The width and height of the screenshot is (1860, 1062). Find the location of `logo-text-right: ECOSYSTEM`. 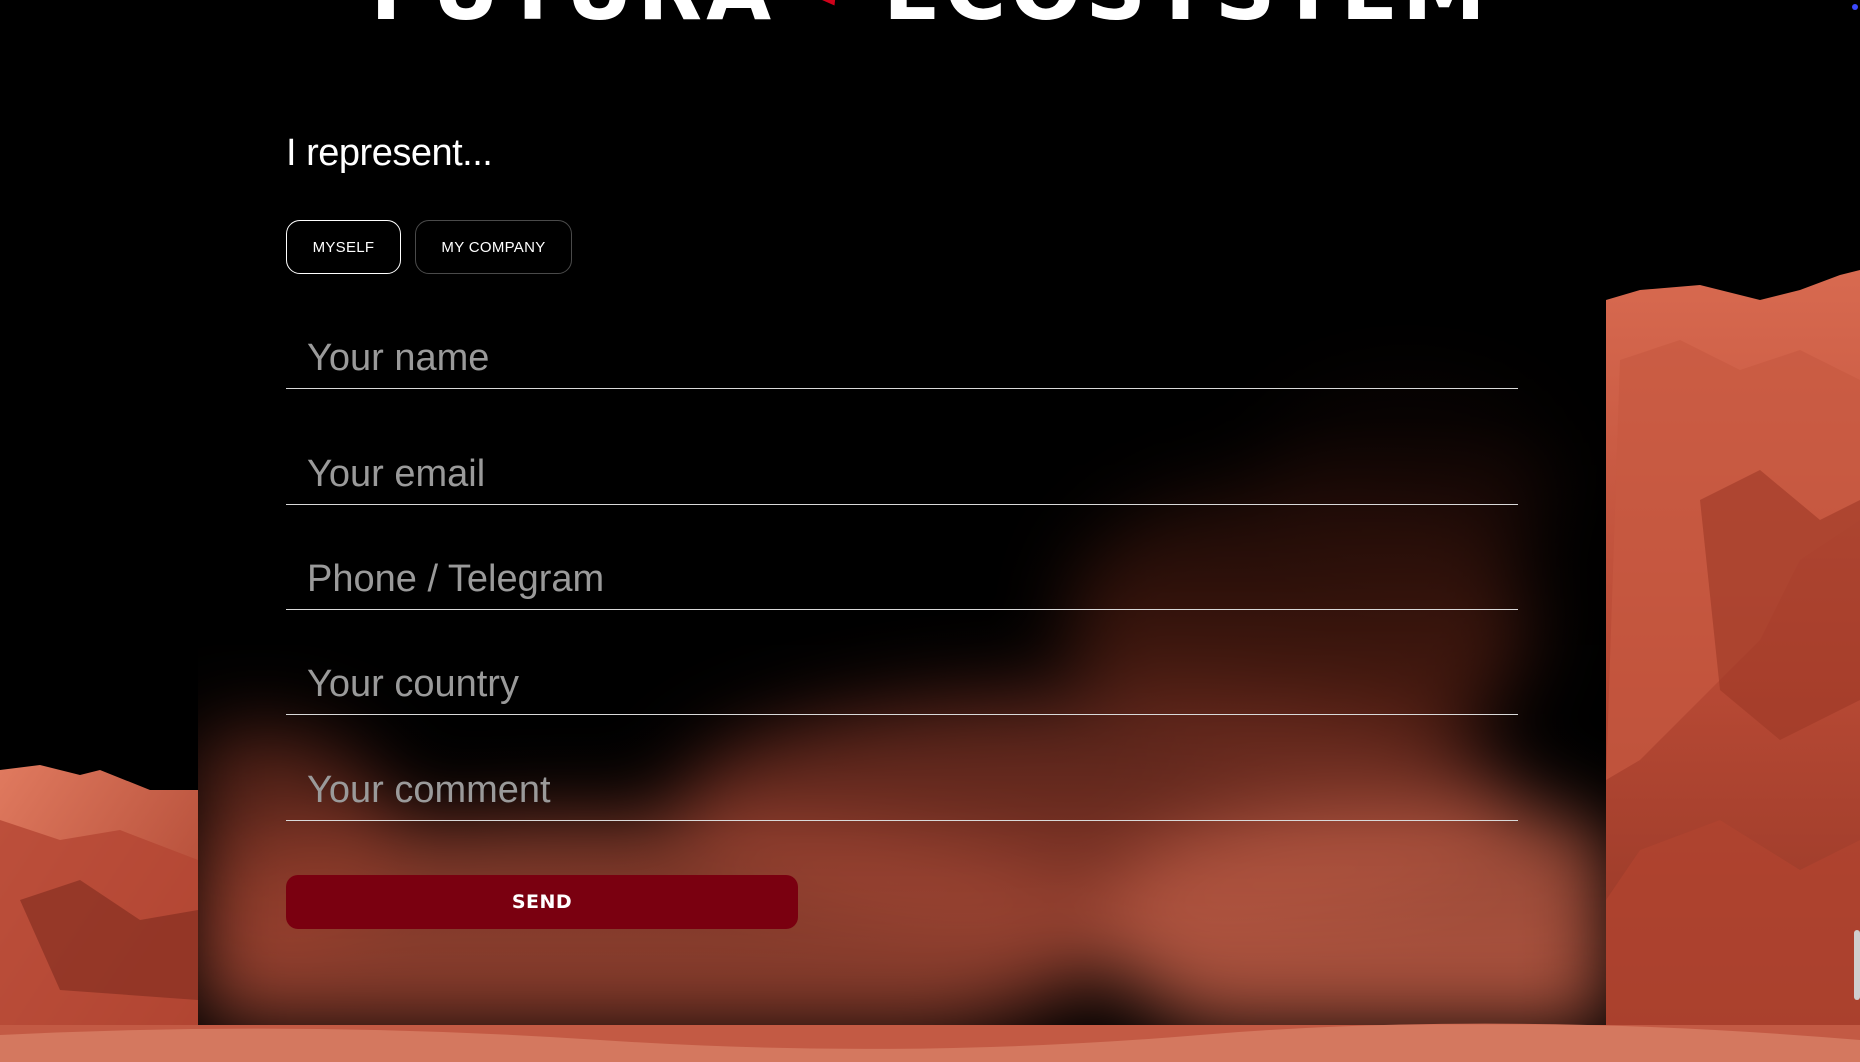

logo-text-right: ECOSYSTEM is located at coordinates (1186, 19).